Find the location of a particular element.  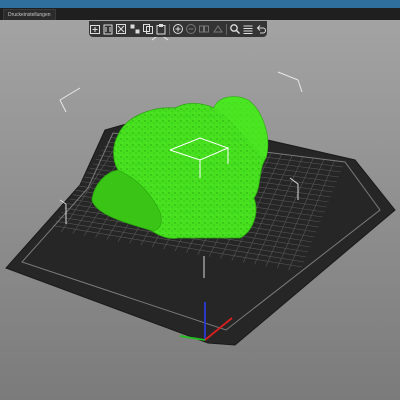

split-objects-icon is located at coordinates (204, 29).